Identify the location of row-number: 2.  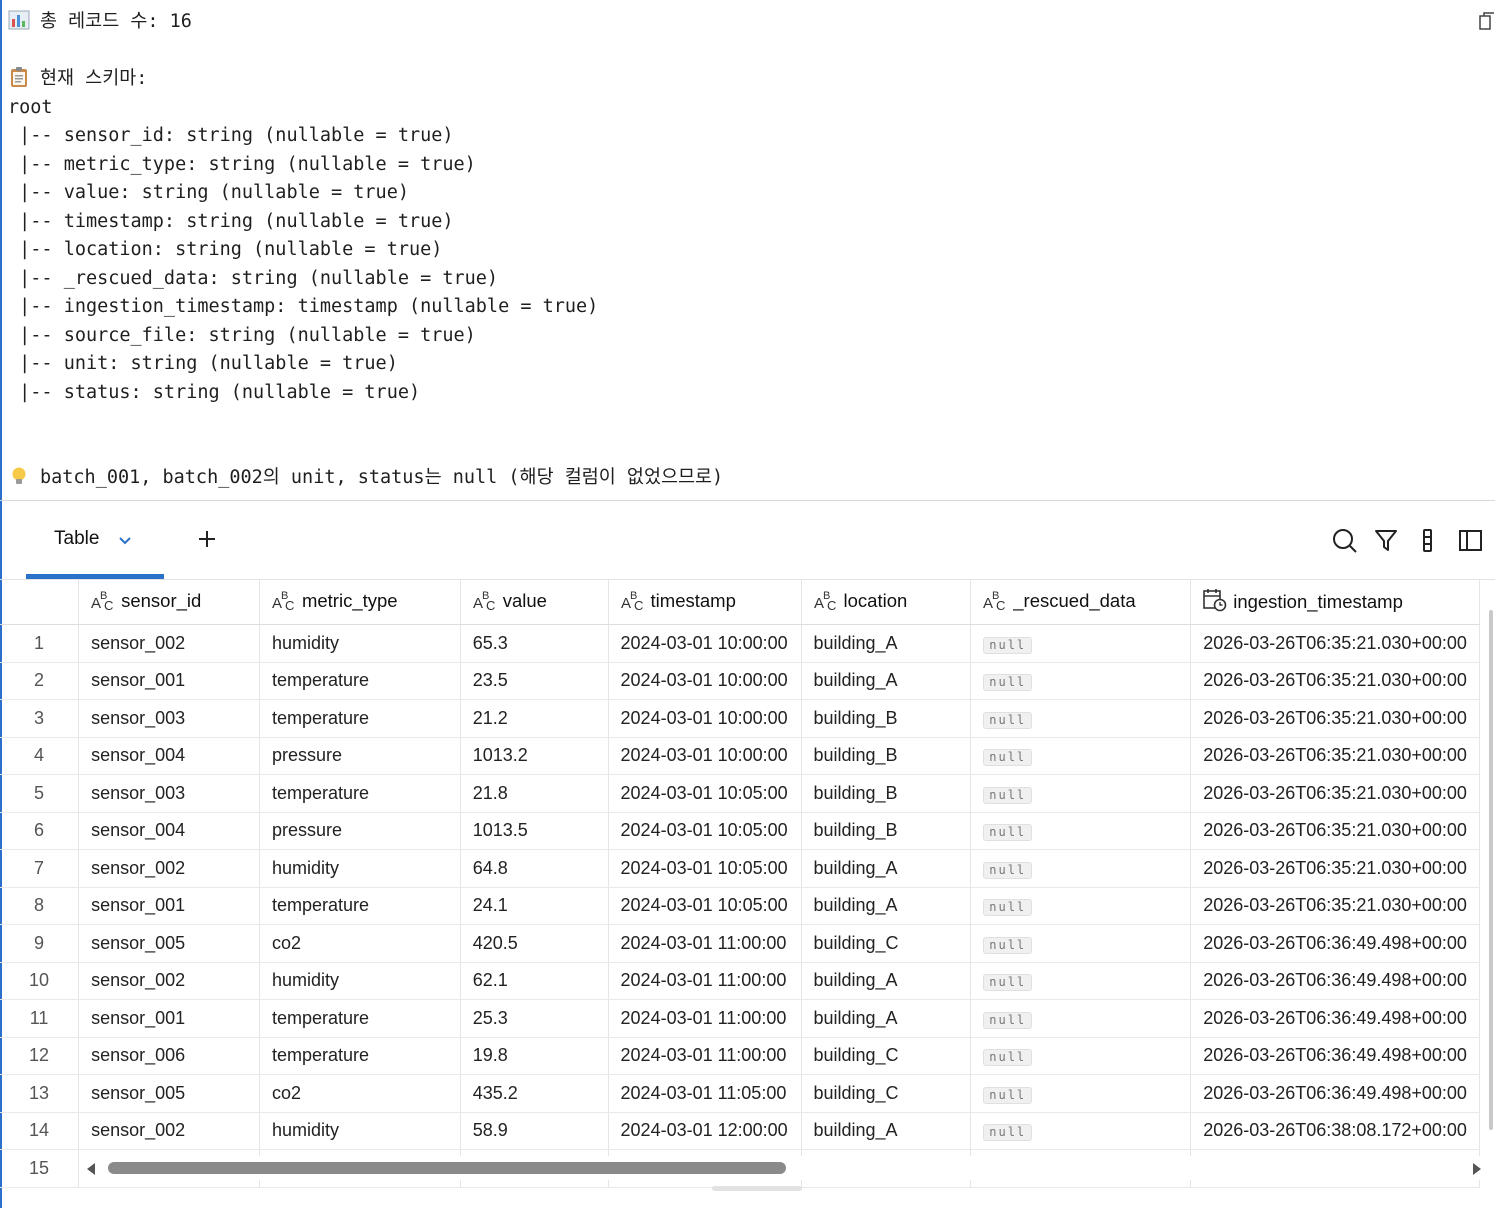
(40, 681).